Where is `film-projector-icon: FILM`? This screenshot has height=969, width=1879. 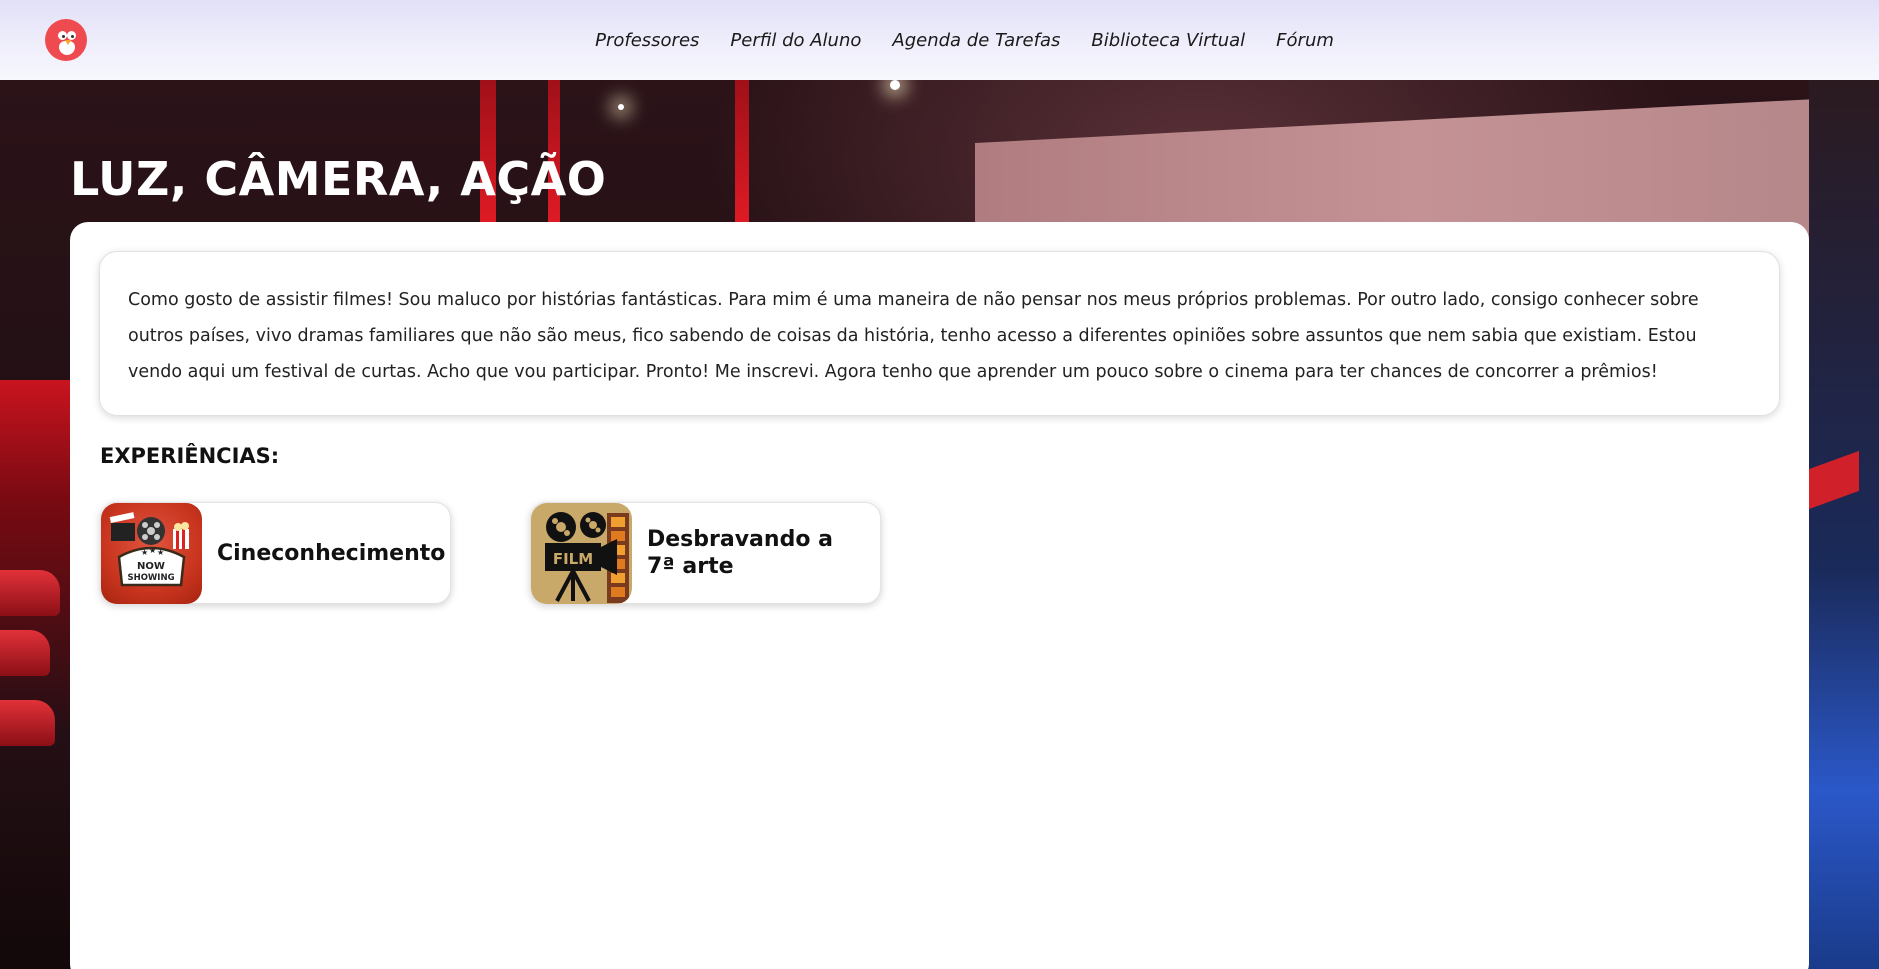 film-projector-icon: FILM is located at coordinates (581, 553).